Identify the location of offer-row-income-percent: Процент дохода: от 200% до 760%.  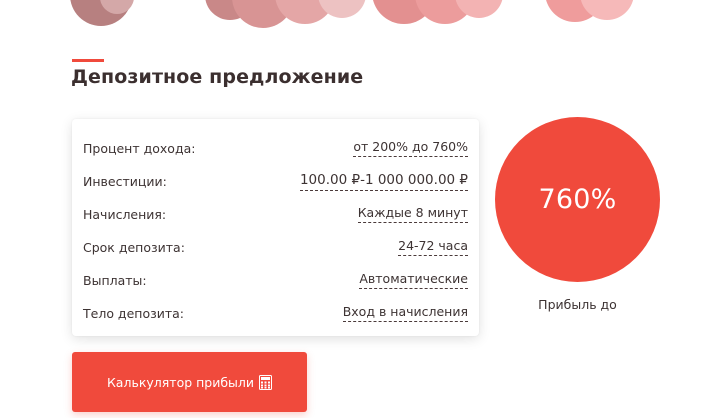
(275, 148).